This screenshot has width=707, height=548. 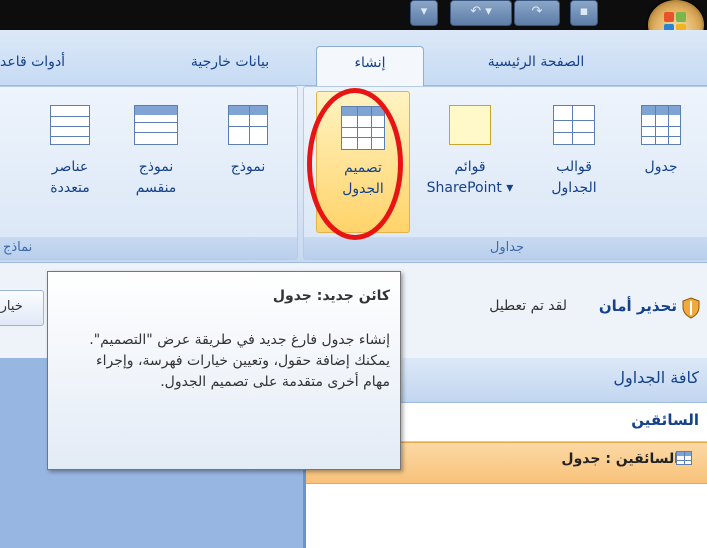 I want to click on table-templates-button-label: قوالب الجداول, so click(x=574, y=177).